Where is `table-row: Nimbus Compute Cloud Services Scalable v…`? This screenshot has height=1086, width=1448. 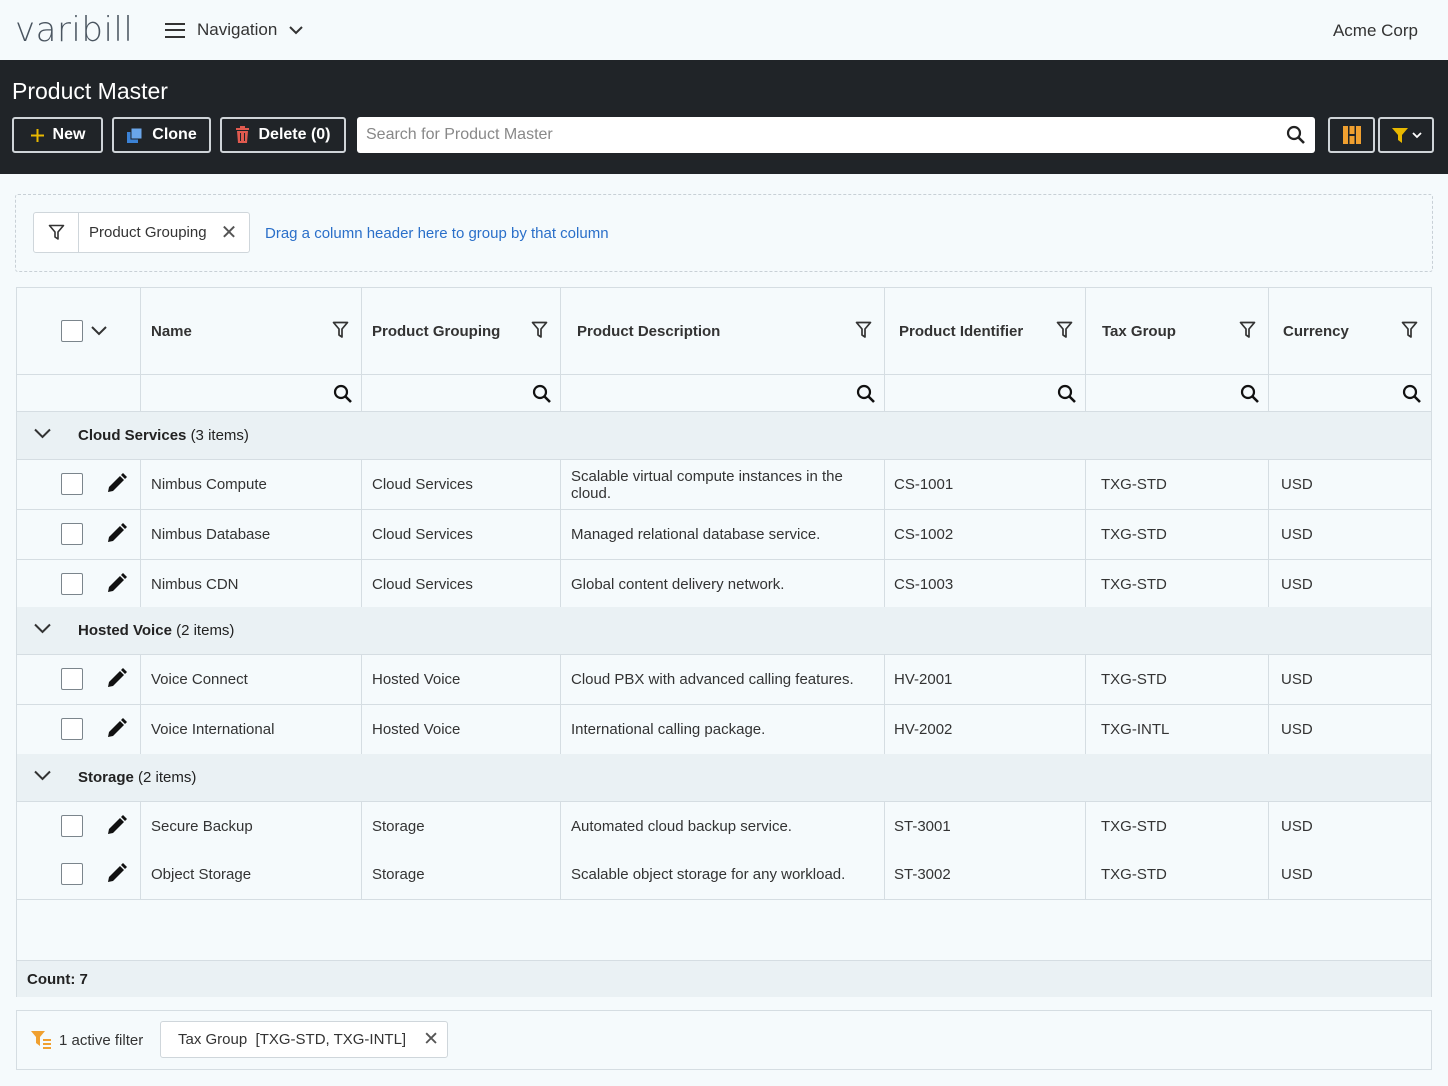 table-row: Nimbus Compute Cloud Services Scalable v… is located at coordinates (724, 485).